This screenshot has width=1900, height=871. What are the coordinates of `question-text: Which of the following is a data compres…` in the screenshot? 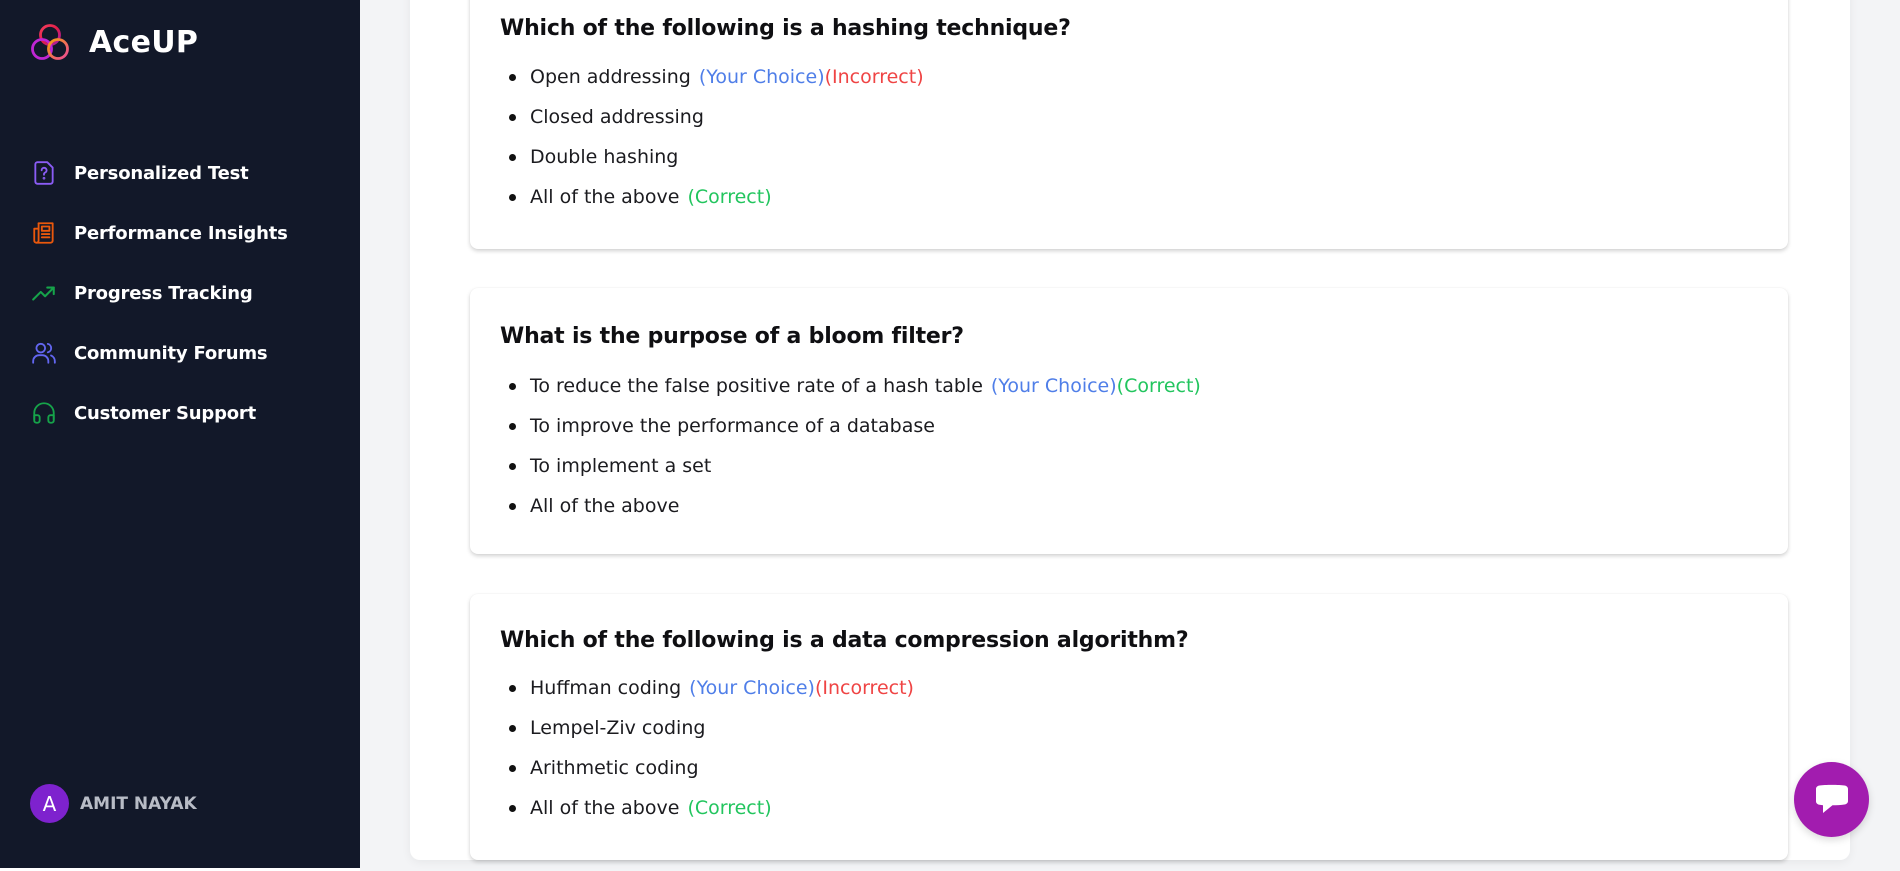 It's located at (844, 640).